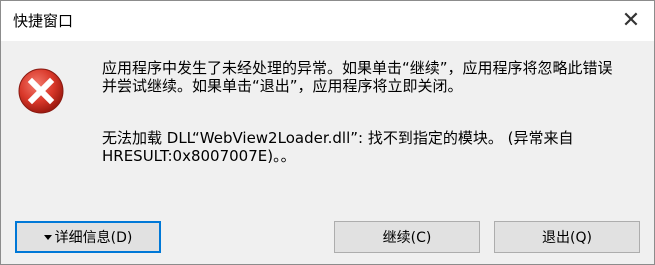 The width and height of the screenshot is (655, 265). I want to click on details-button-label: 详细信息(D), so click(93, 238).